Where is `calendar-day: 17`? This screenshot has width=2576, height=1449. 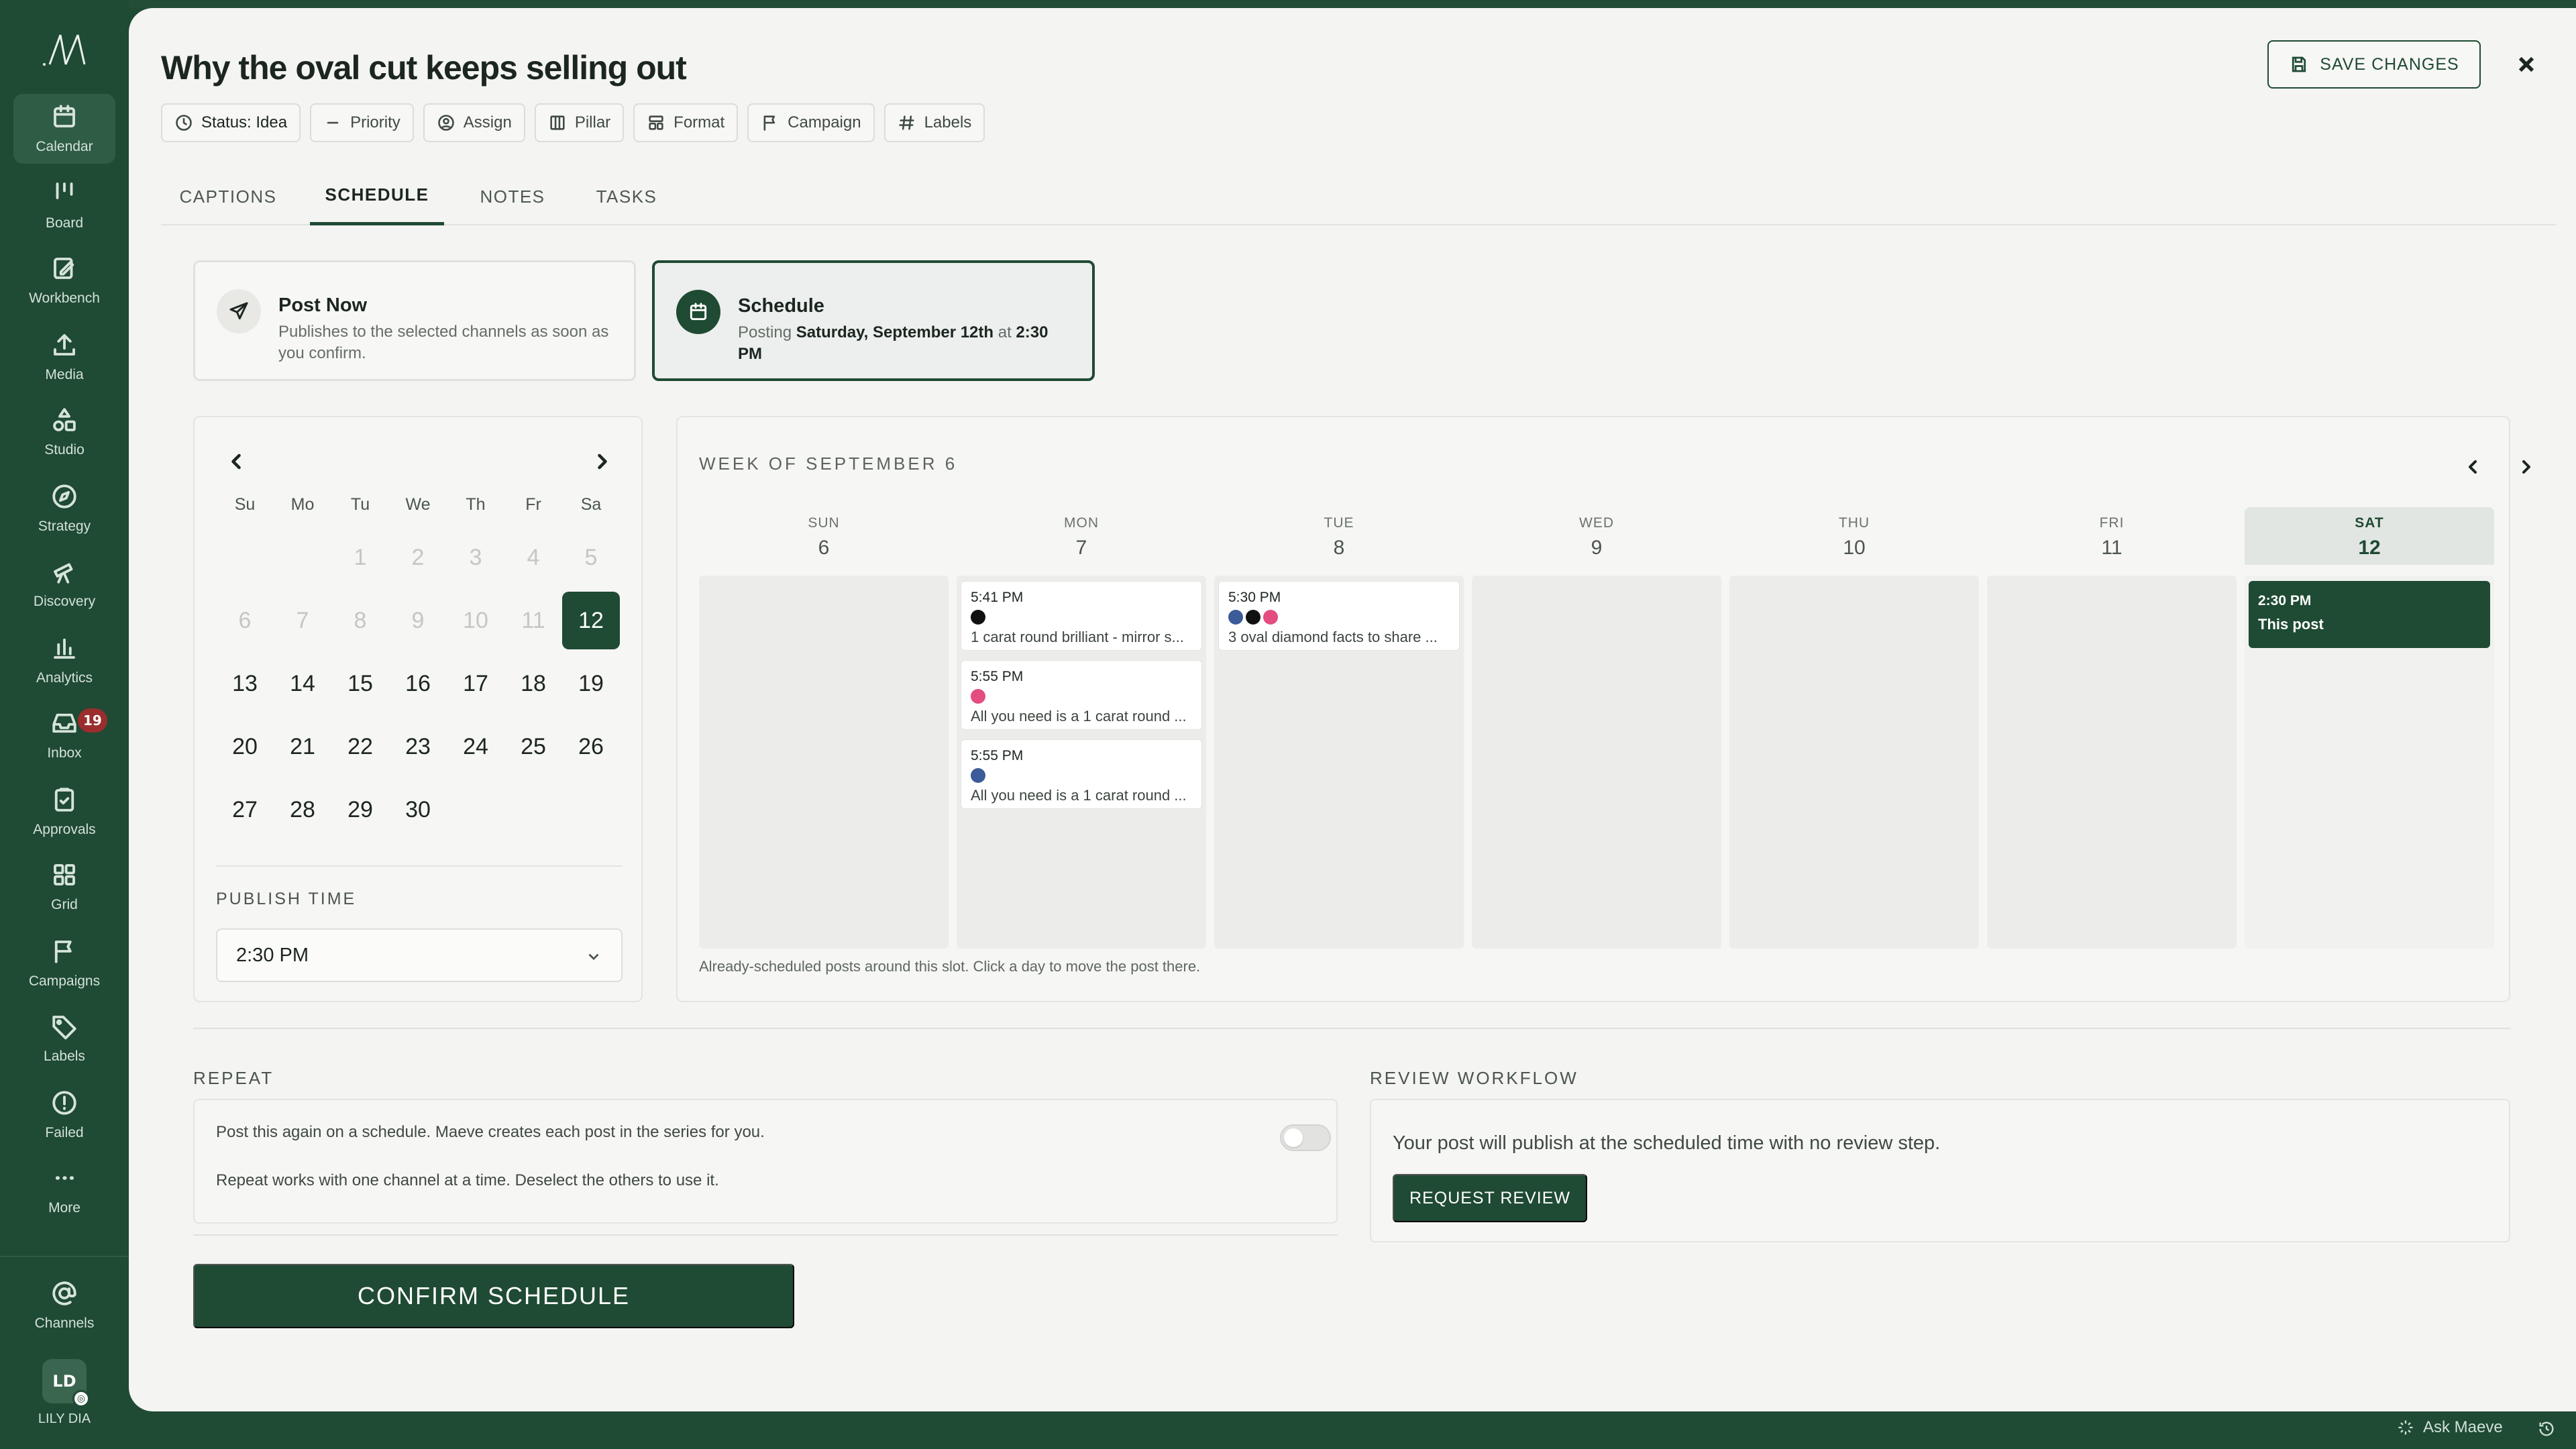
calendar-day: 17 is located at coordinates (475, 683).